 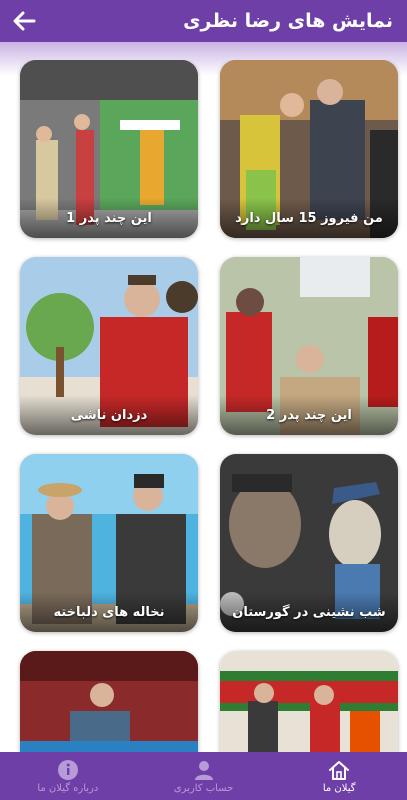 What do you see at coordinates (67, 769) in the screenshot?
I see `info-icon` at bounding box center [67, 769].